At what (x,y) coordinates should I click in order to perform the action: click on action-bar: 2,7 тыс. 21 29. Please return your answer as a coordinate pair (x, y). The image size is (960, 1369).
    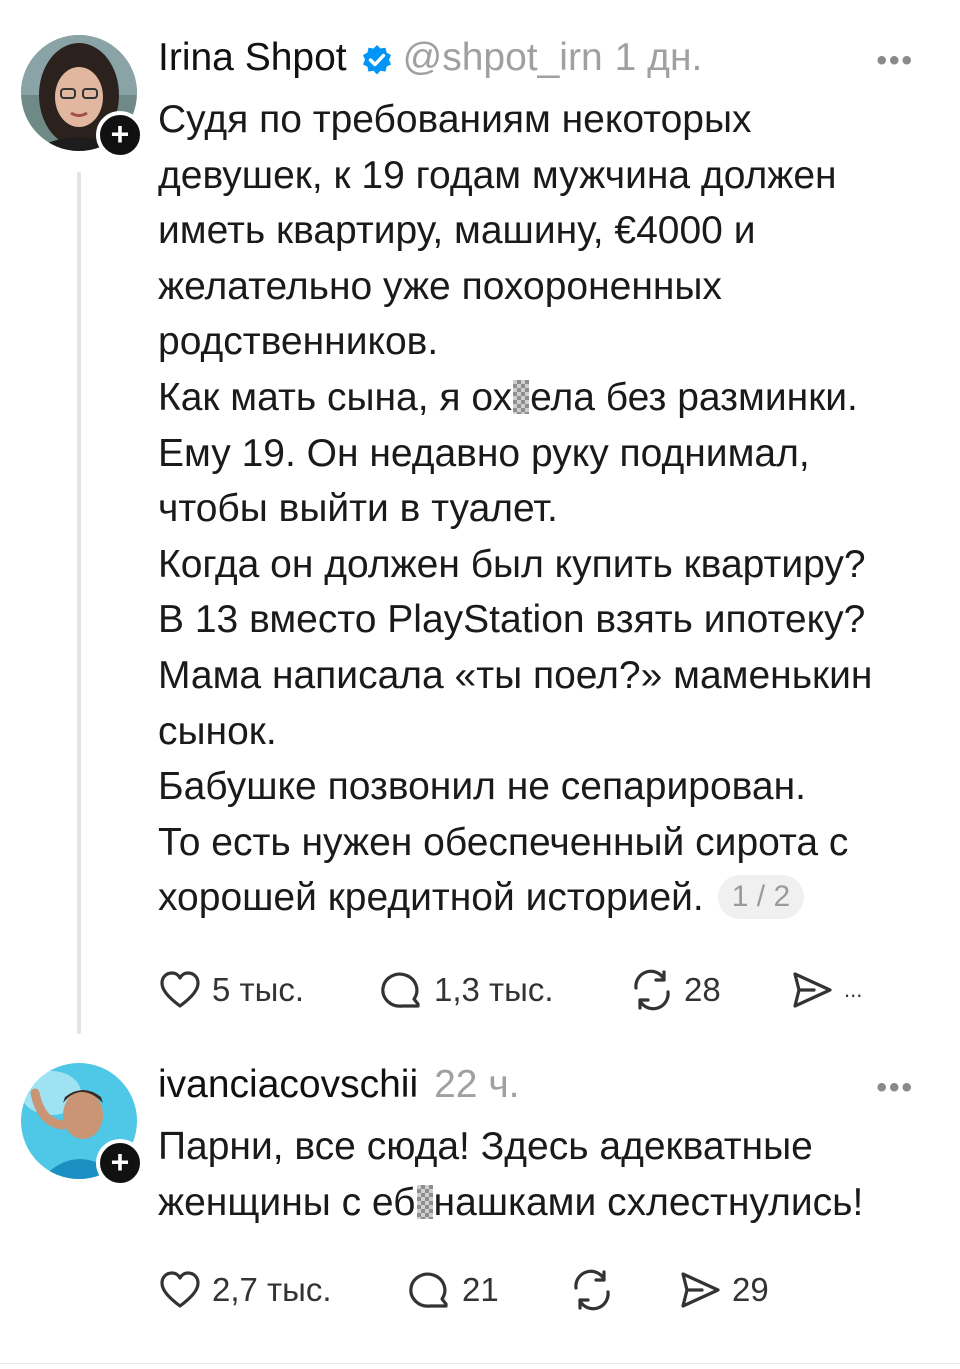
    Looking at the image, I should click on (538, 1290).